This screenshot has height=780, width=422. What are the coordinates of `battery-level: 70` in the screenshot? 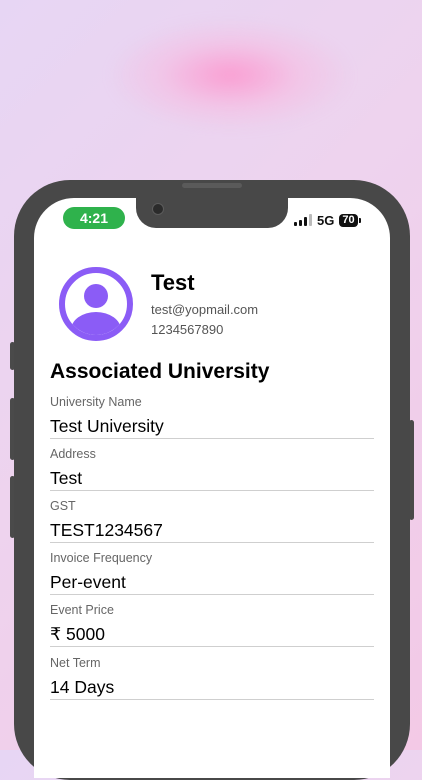 It's located at (348, 220).